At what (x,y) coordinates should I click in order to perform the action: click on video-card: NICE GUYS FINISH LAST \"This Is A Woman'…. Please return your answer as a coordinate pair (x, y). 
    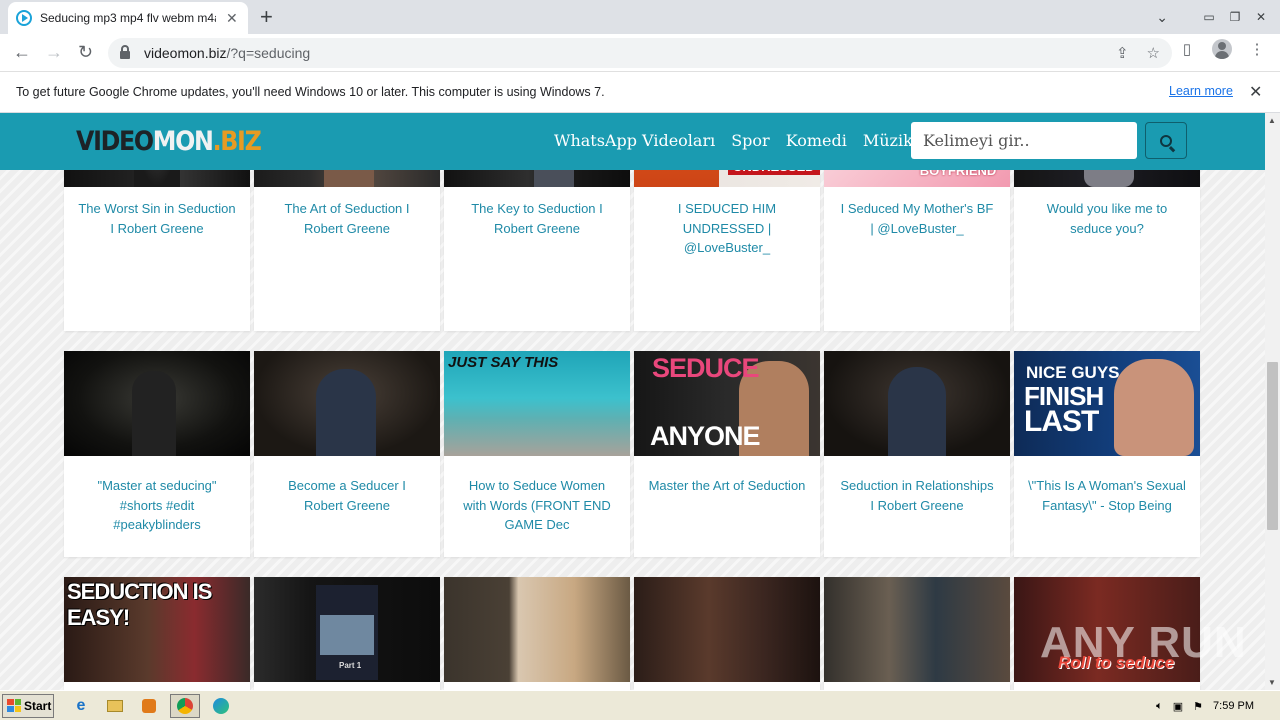
    Looking at the image, I should click on (1107, 454).